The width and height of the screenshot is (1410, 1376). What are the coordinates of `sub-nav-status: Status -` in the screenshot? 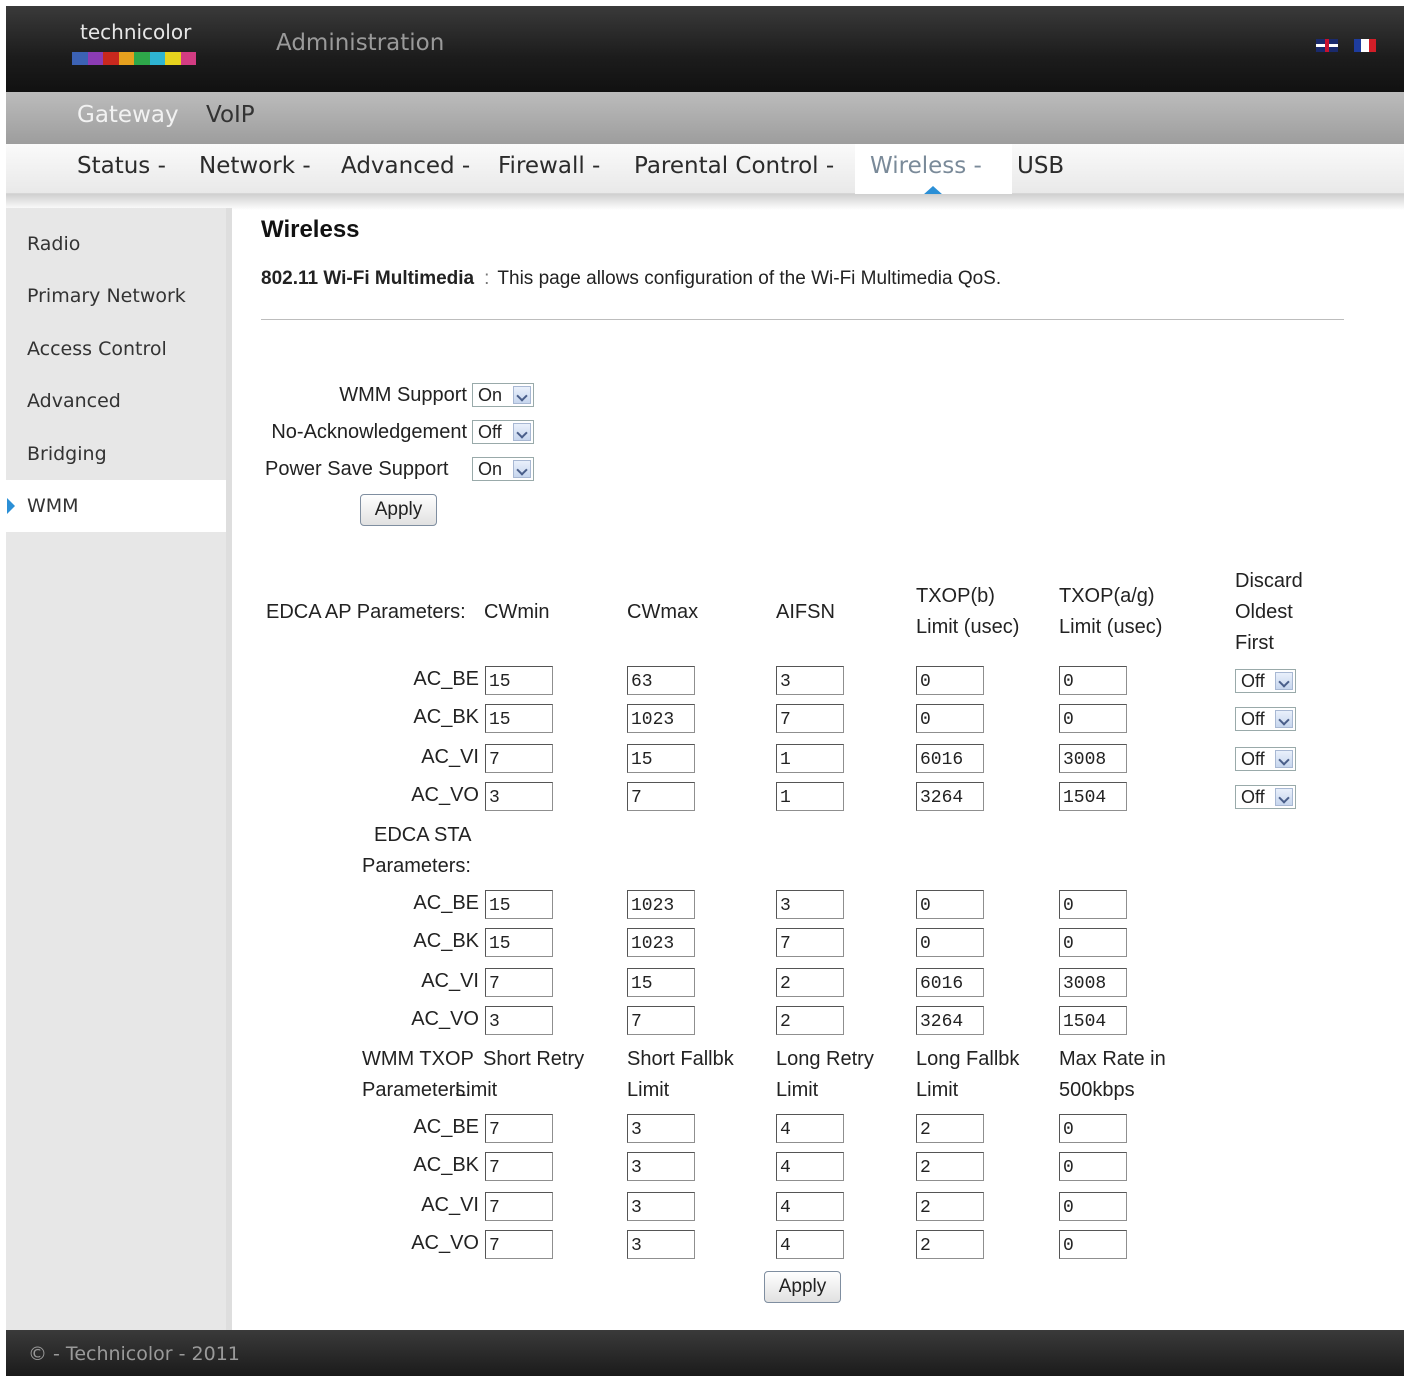 It's located at (121, 166).